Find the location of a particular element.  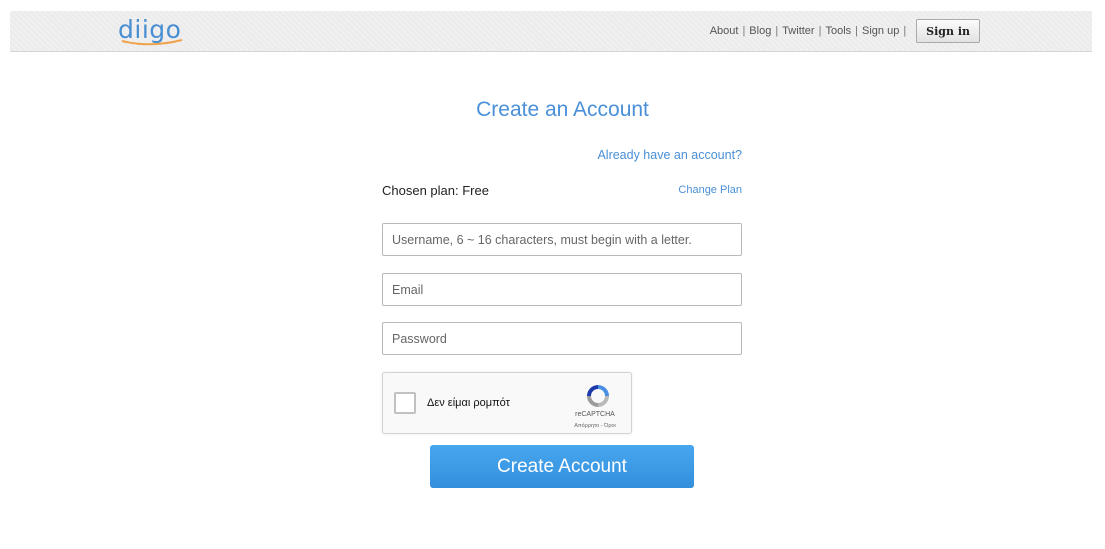

nav-signup: Sign up is located at coordinates (880, 31).